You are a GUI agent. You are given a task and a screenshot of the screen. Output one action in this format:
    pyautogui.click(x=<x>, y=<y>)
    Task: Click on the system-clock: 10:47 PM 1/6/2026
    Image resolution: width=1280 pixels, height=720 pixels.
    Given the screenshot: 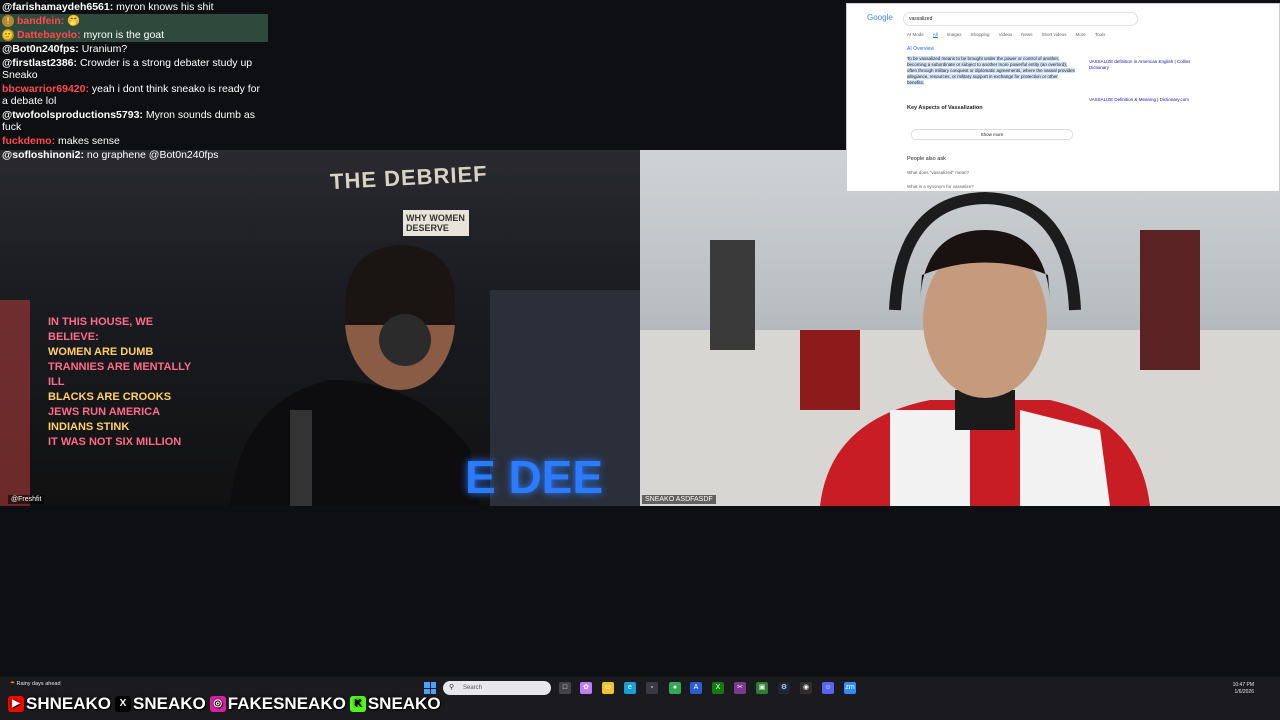 What is the action you would take?
    pyautogui.click(x=1243, y=689)
    